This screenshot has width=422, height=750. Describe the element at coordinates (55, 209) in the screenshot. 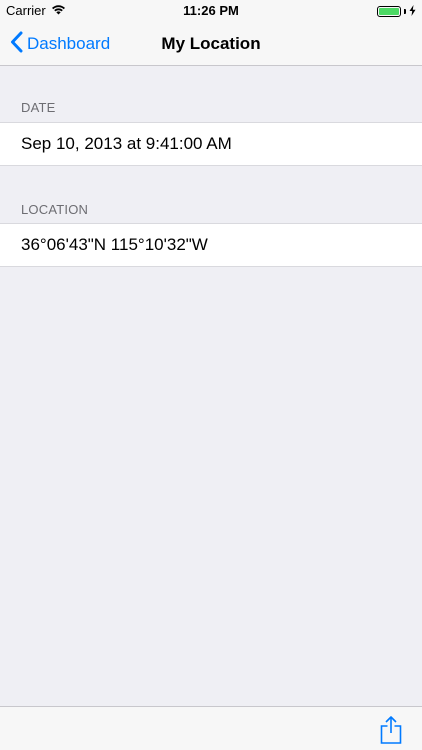

I see `location-section-header: LOCATION` at that location.